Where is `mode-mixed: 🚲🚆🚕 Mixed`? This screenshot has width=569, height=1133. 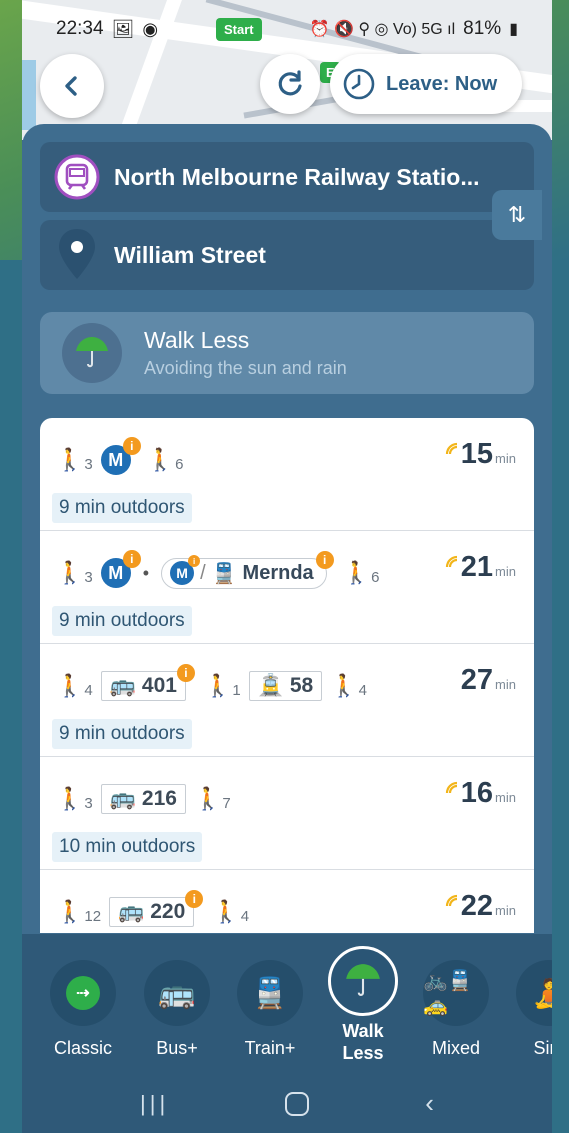
mode-mixed: 🚲🚆🚕 Mixed is located at coordinates (456, 1009).